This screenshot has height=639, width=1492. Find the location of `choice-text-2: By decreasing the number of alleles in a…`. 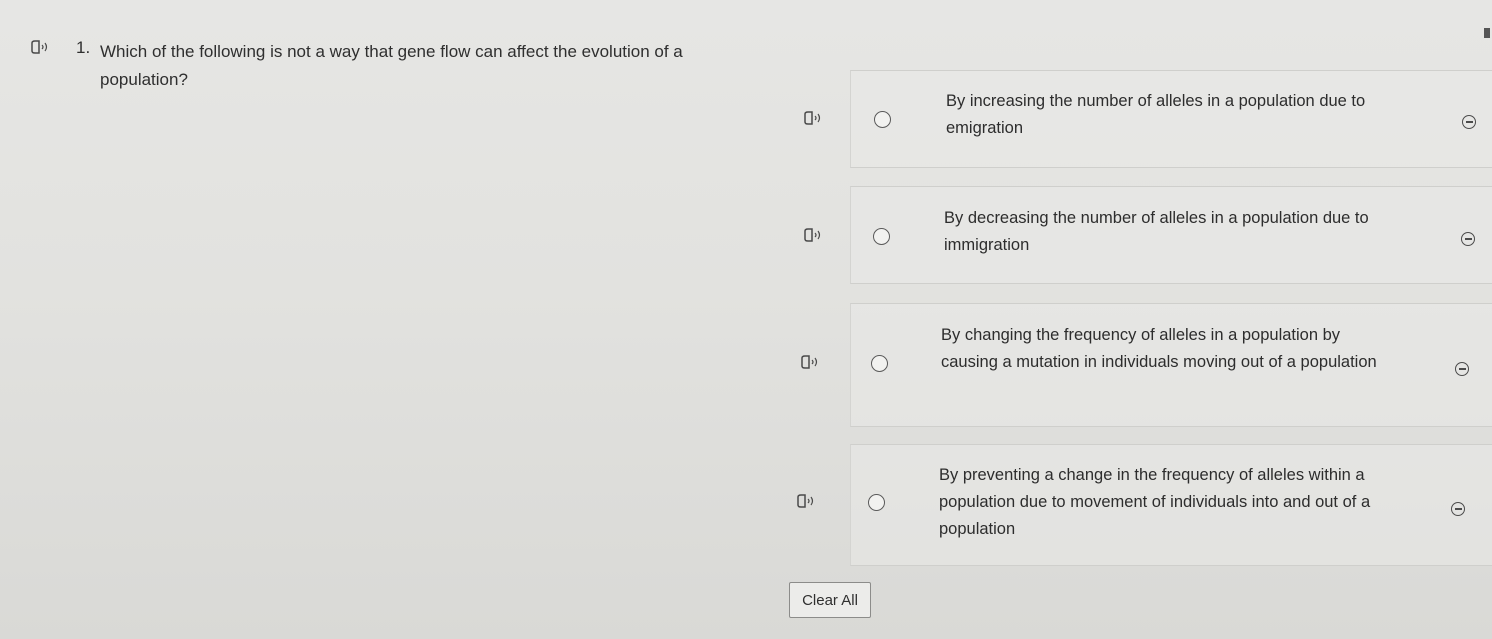

choice-text-2: By decreasing the number of alleles in a… is located at coordinates (1156, 231).